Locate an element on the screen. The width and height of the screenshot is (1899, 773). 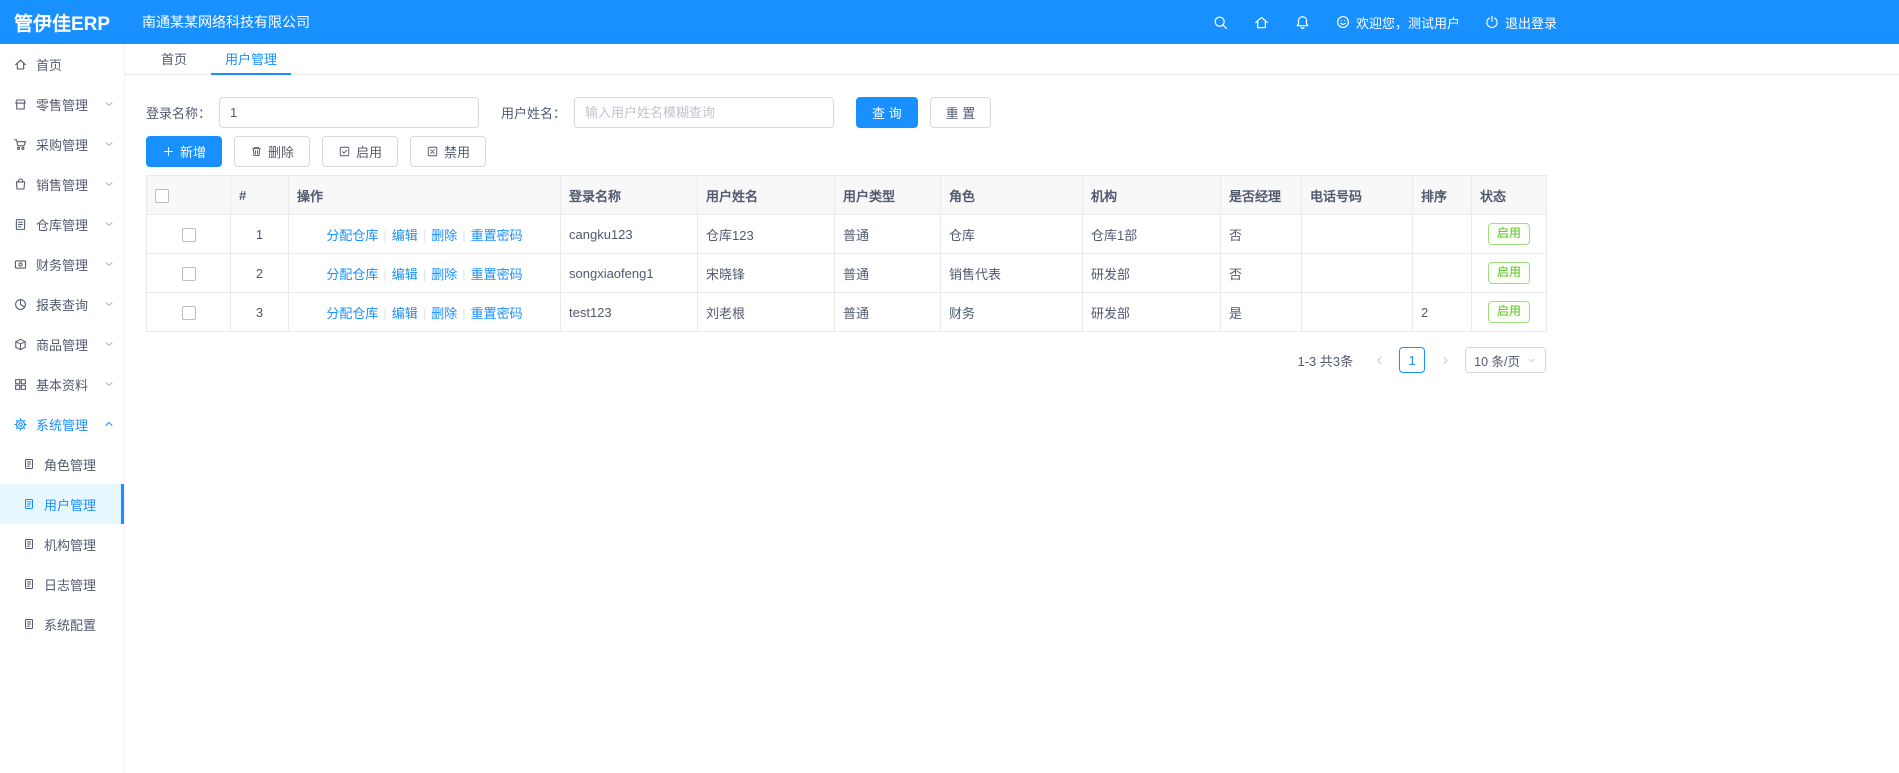
user-name-input is located at coordinates (704, 112).